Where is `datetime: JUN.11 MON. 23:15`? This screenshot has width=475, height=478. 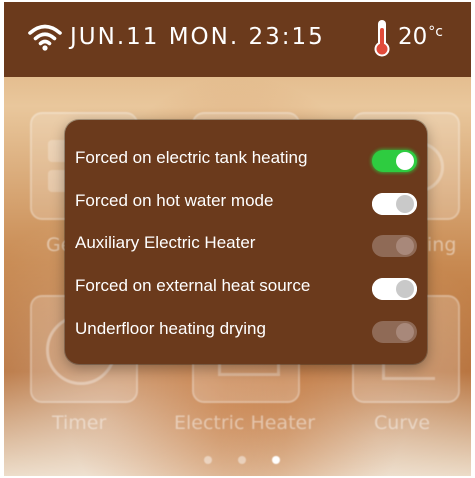 datetime: JUN.11 MON. 23:15 is located at coordinates (197, 37).